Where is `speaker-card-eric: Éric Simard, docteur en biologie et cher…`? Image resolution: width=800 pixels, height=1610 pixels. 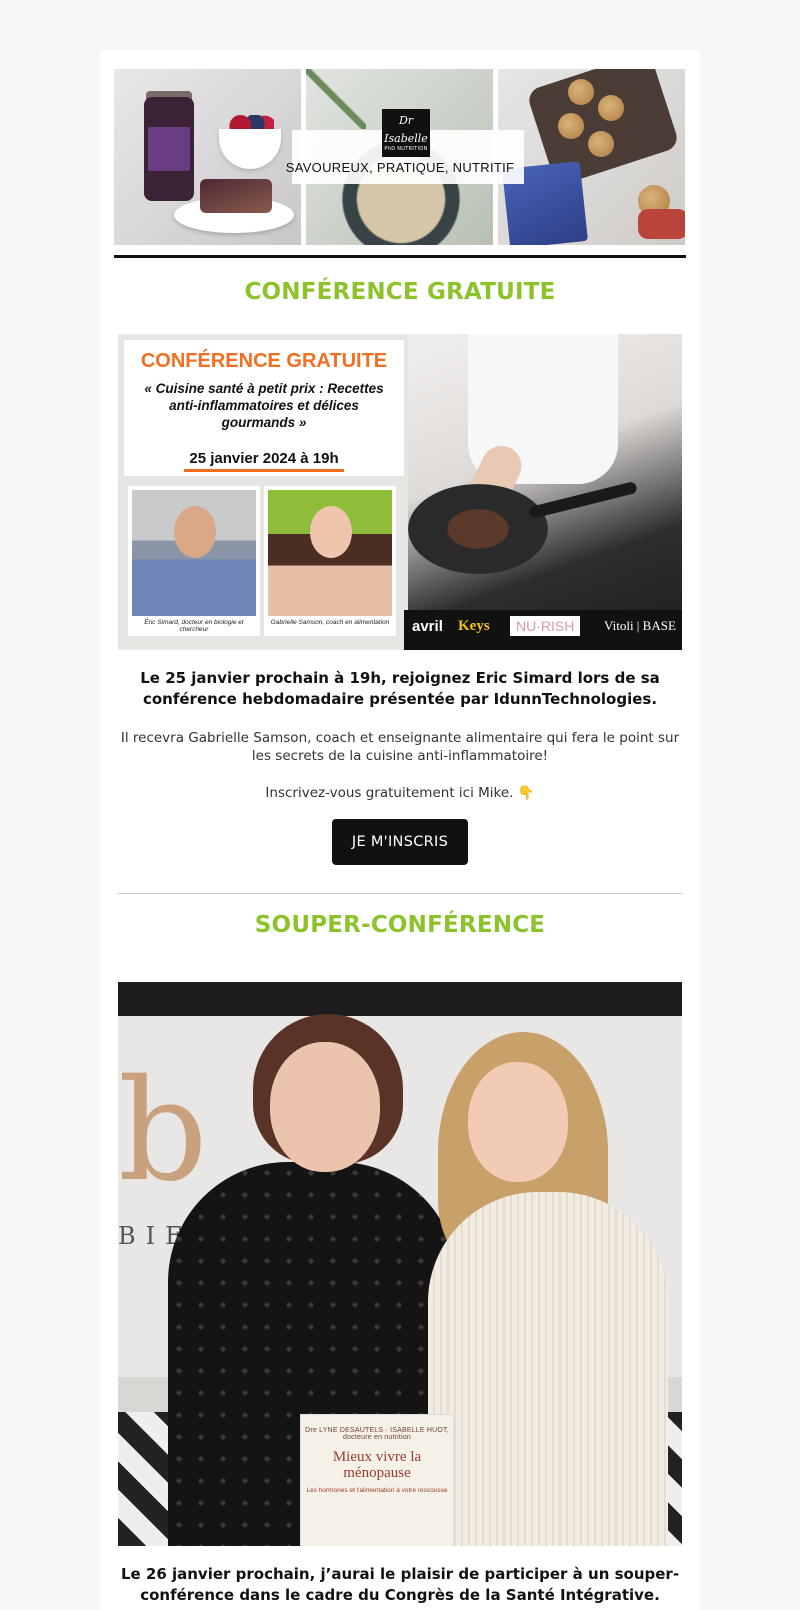
speaker-card-eric: Éric Simard, docteur en biologie et cher… is located at coordinates (194, 561).